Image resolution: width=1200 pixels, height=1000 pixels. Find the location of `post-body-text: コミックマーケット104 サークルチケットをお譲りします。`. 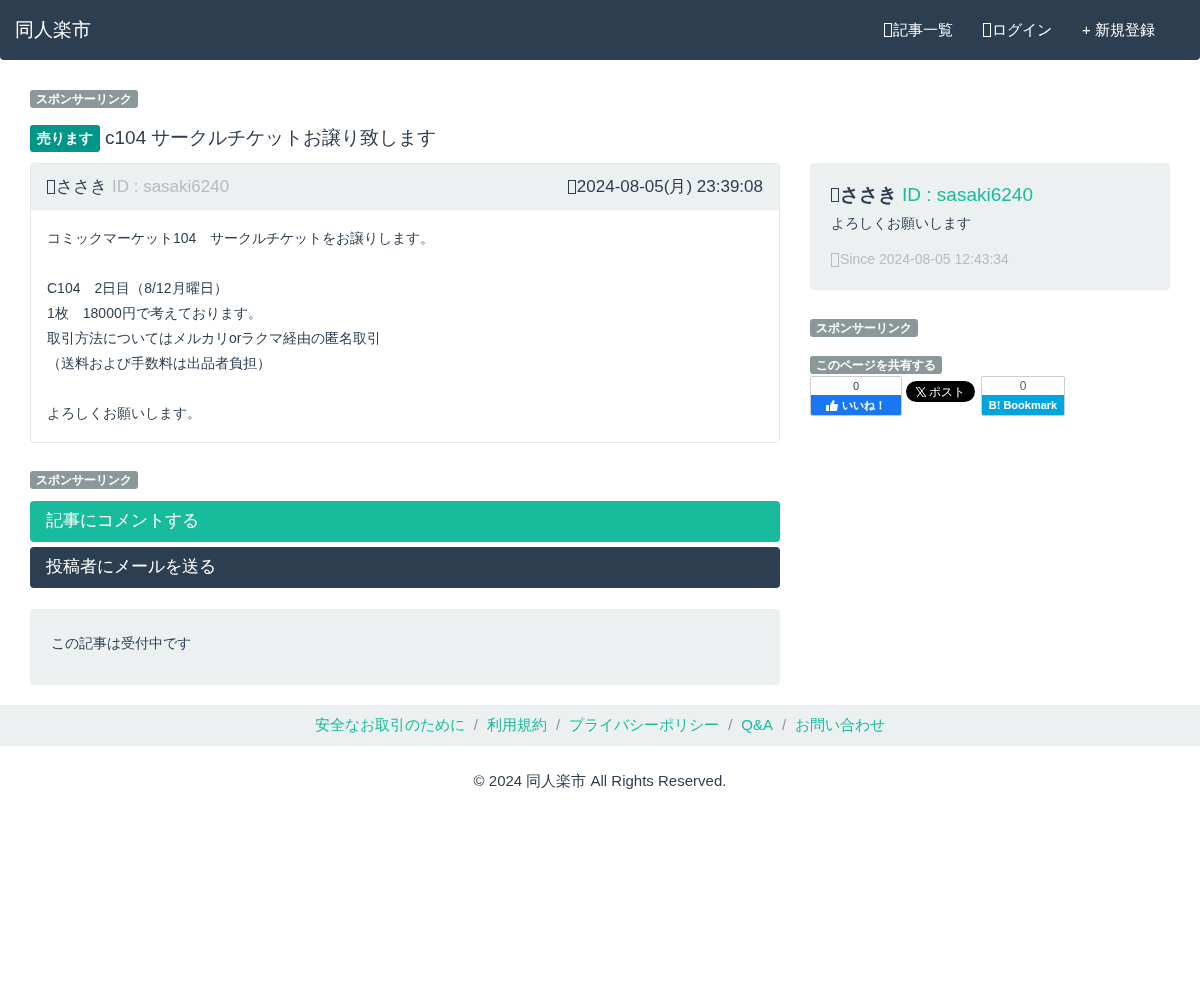

post-body-text: コミックマーケット104 サークルチケットをお譲りします。 is located at coordinates (241, 238).